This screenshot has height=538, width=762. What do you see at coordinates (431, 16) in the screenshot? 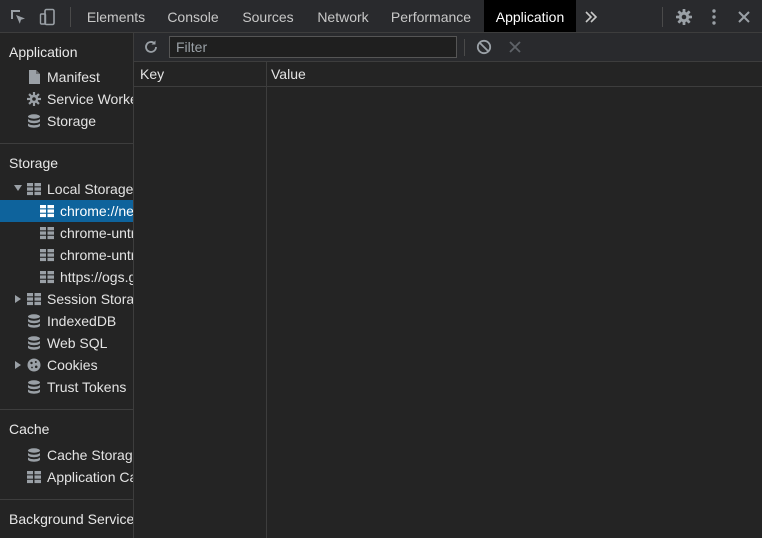
I see `tab-performance: Performance` at bounding box center [431, 16].